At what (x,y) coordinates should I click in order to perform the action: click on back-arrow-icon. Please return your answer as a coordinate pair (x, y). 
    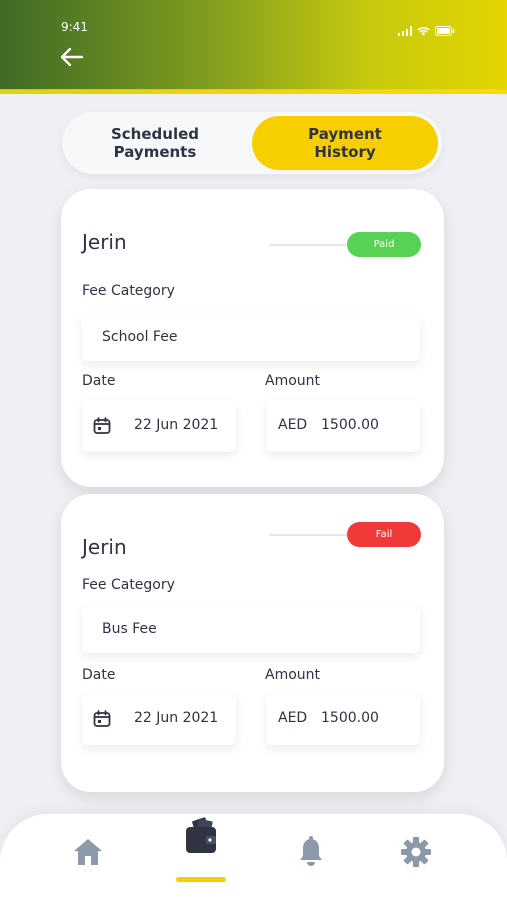
    Looking at the image, I should click on (72, 57).